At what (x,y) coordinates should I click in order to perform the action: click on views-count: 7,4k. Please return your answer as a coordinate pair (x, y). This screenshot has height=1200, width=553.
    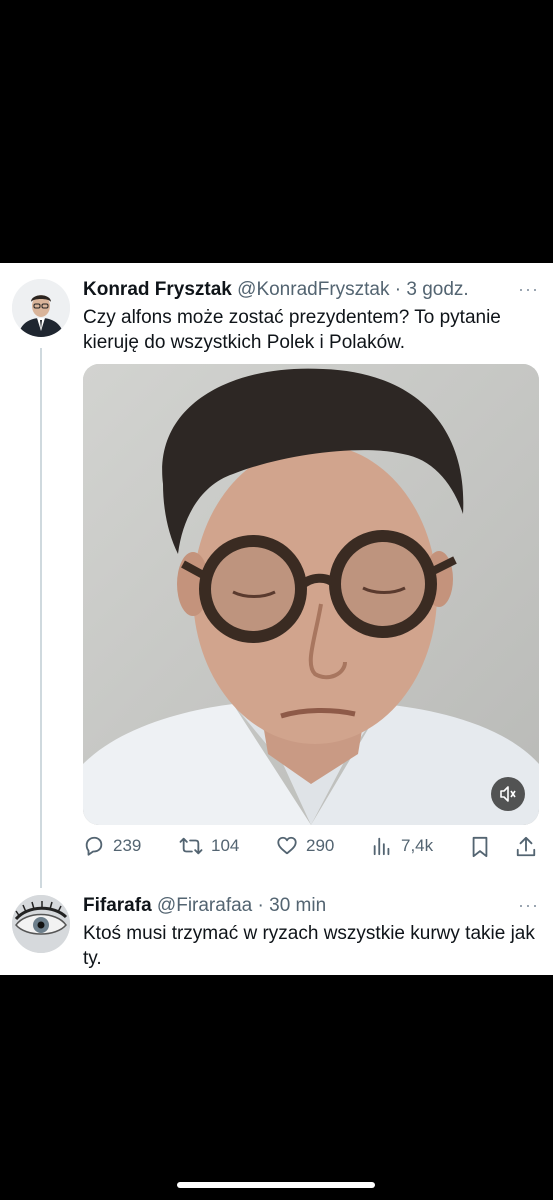
    Looking at the image, I should click on (417, 845).